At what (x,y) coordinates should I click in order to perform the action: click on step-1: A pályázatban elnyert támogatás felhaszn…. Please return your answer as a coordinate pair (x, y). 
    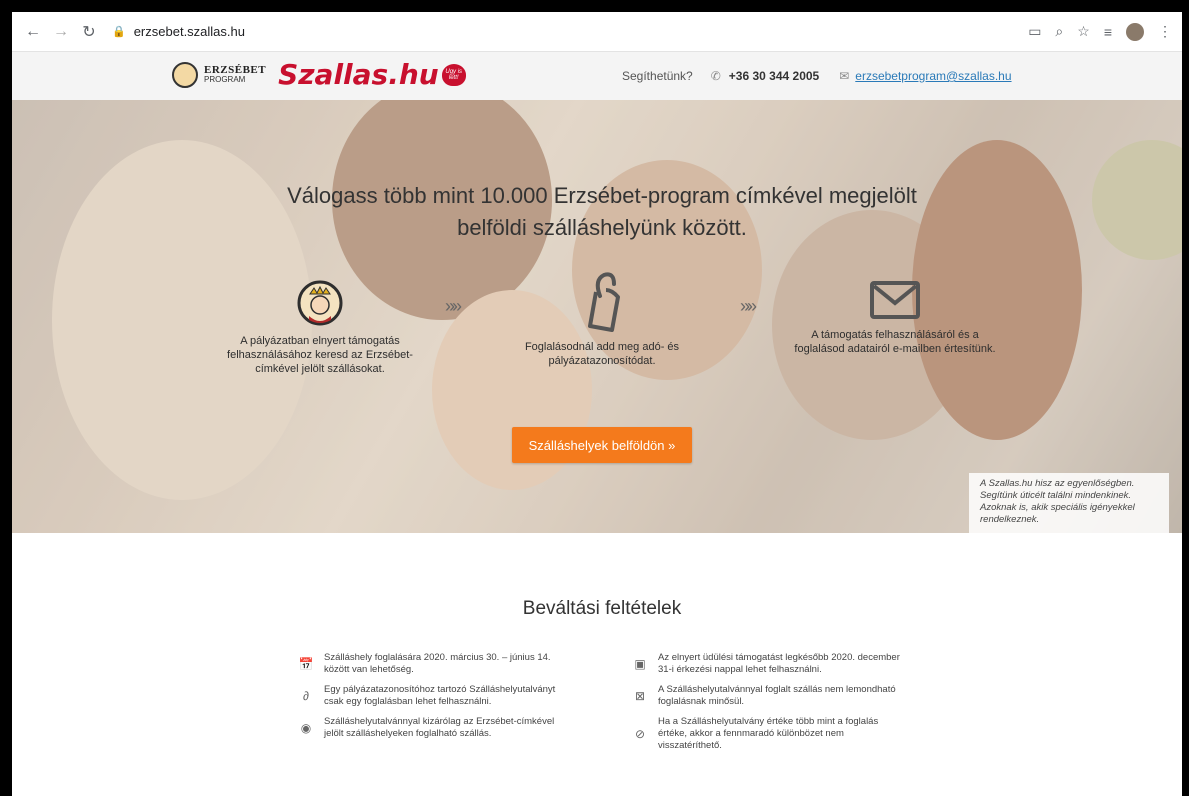
    Looking at the image, I should click on (320, 328).